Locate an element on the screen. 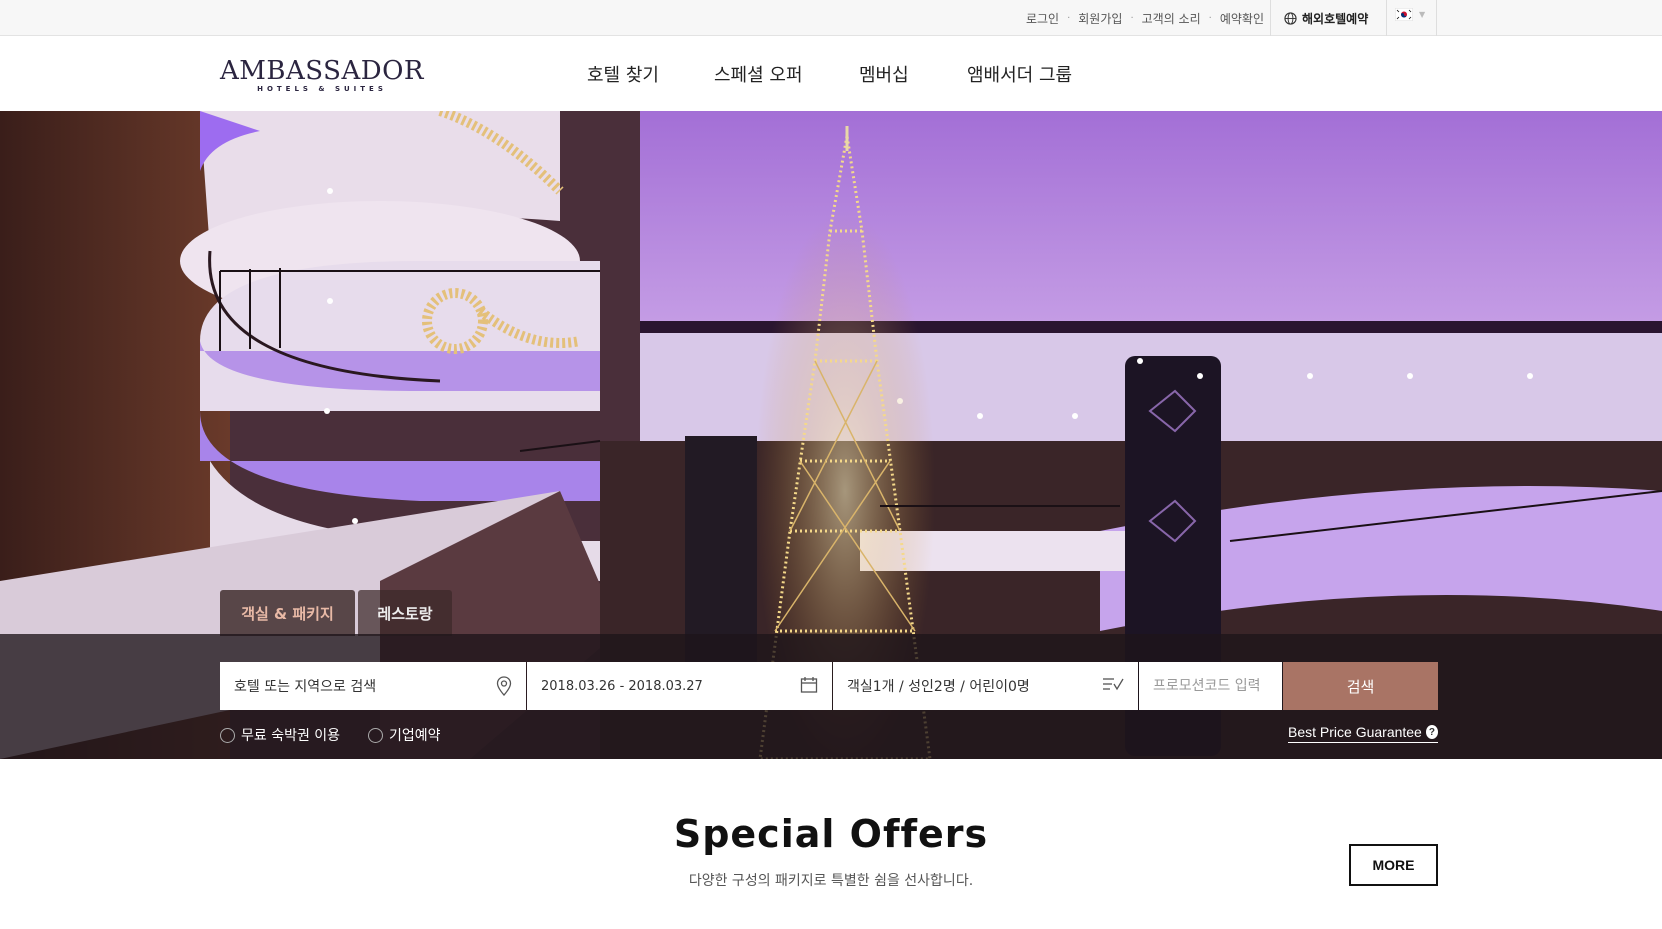 The height and width of the screenshot is (929, 1662). globe-icon is located at coordinates (1290, 18).